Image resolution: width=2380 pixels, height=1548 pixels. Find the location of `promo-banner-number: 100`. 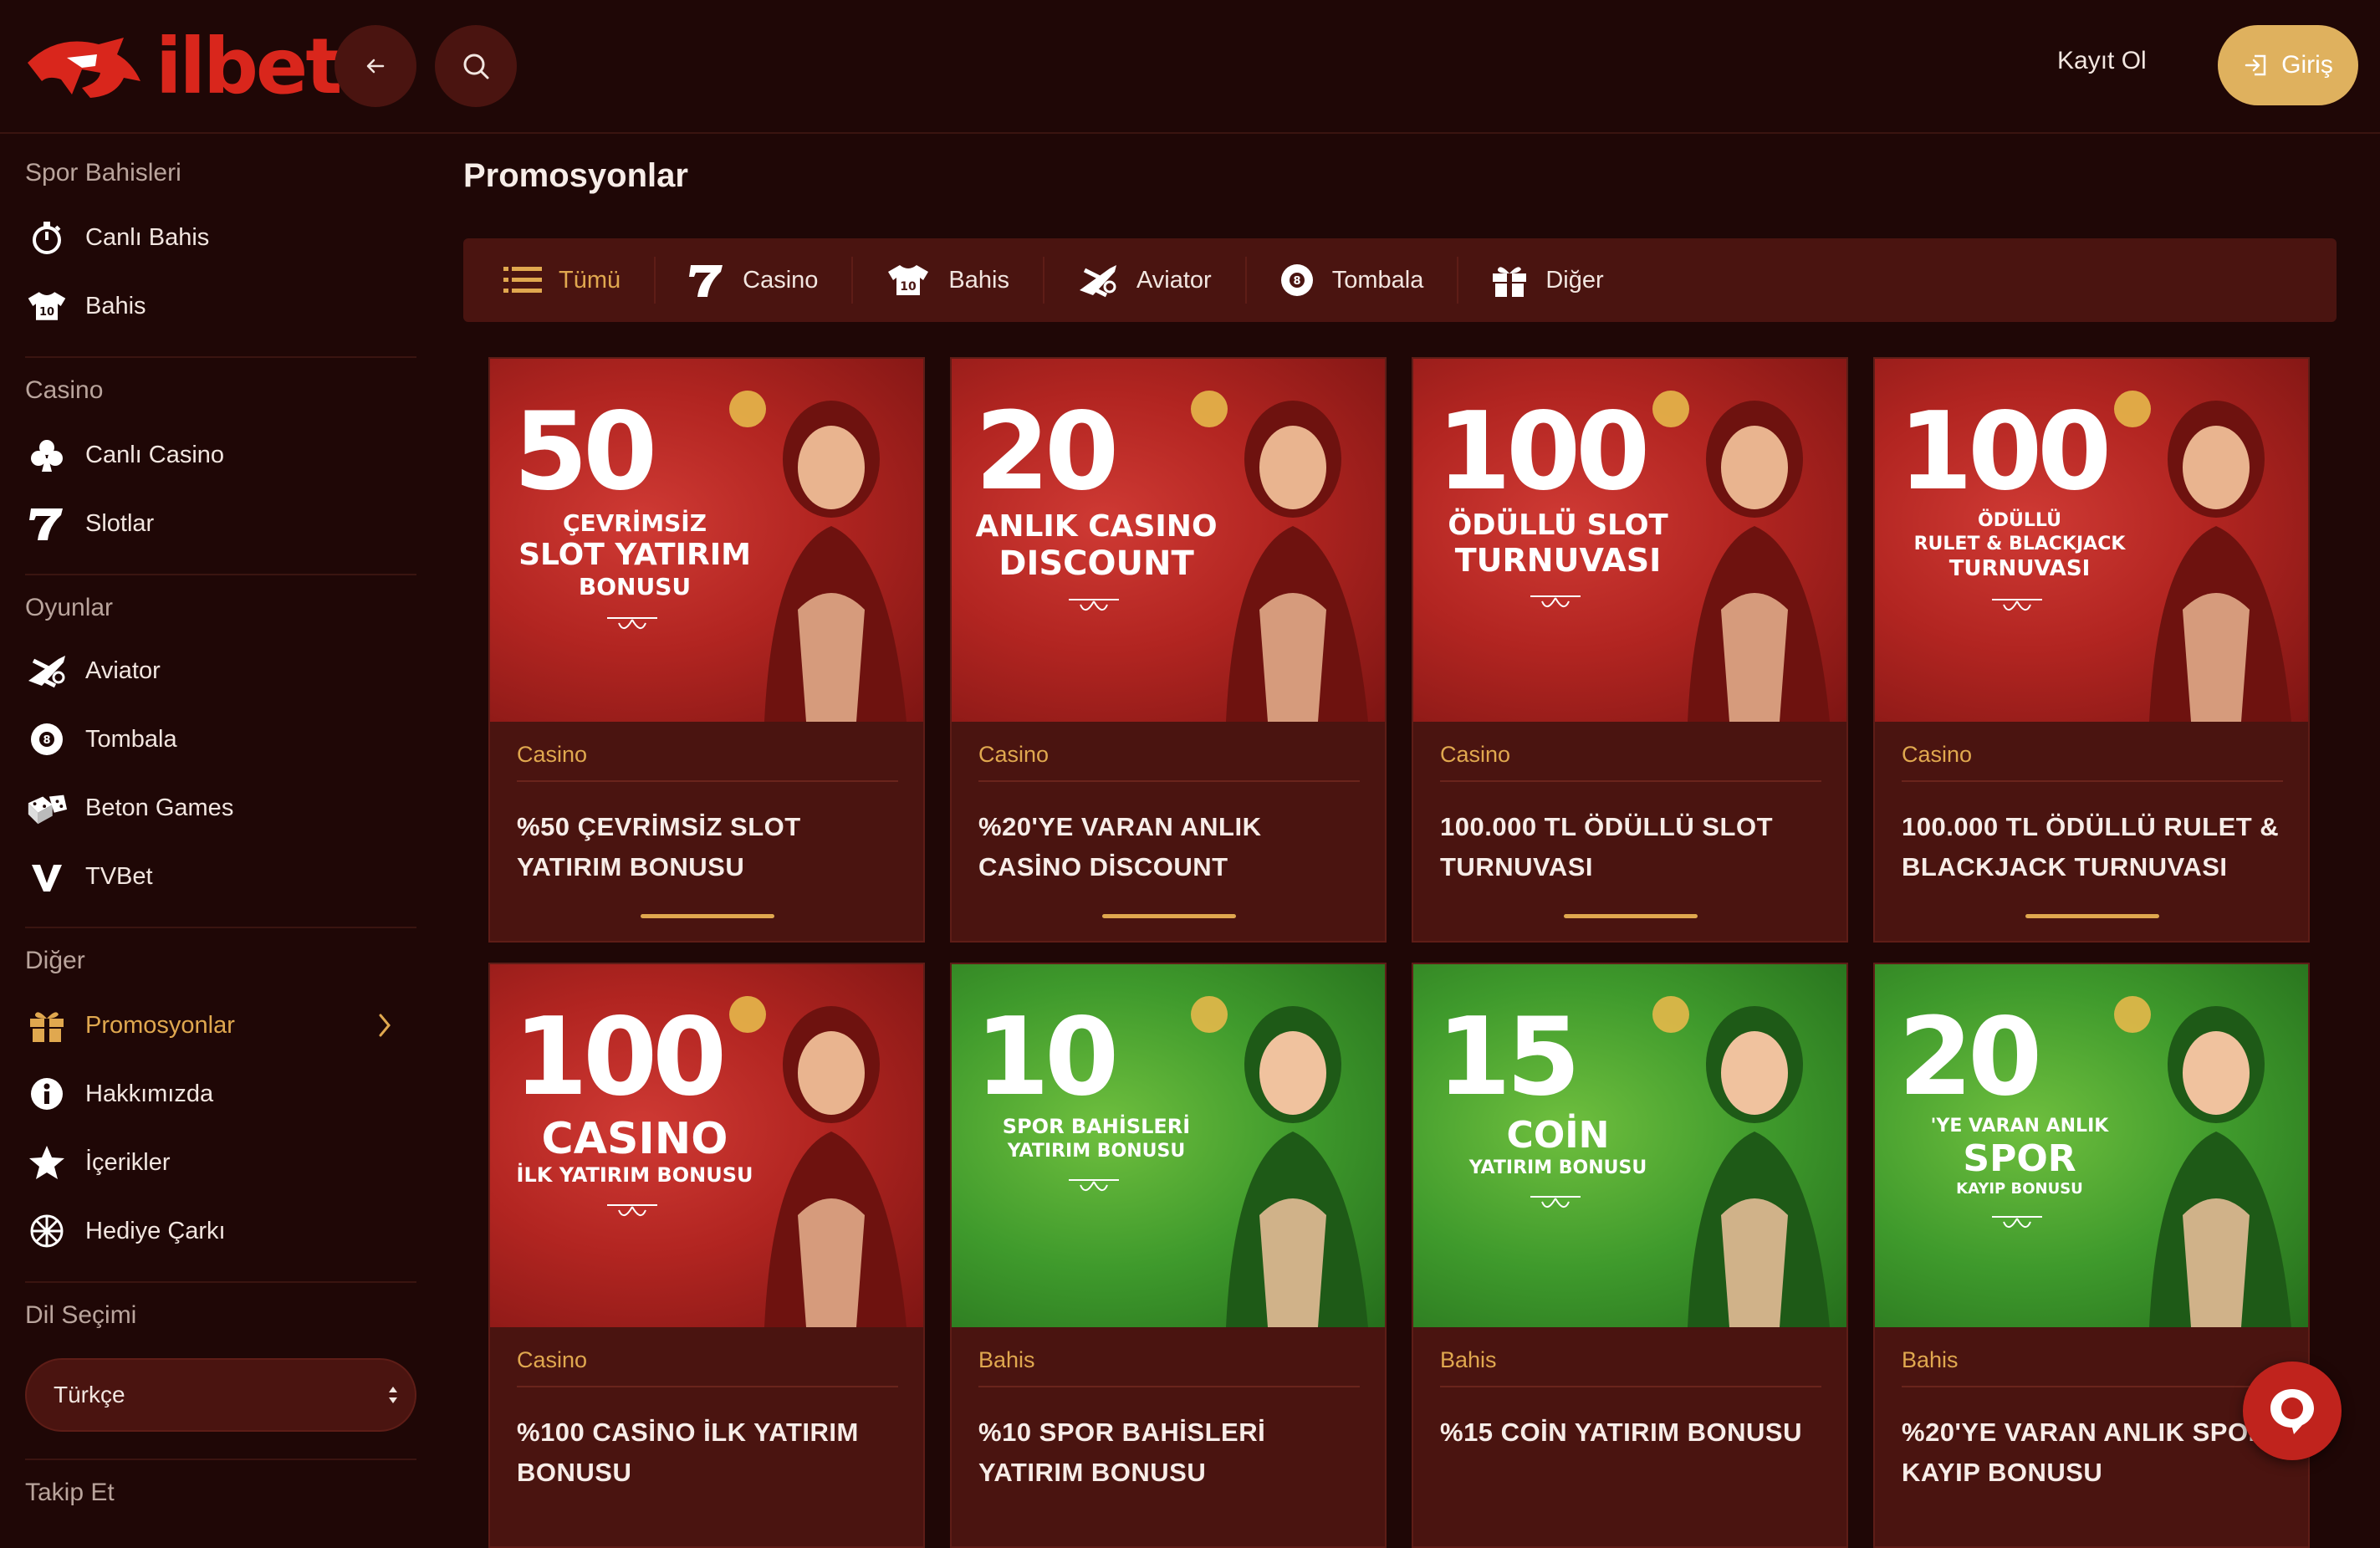

promo-banner-number: 100 is located at coordinates (1543, 453).